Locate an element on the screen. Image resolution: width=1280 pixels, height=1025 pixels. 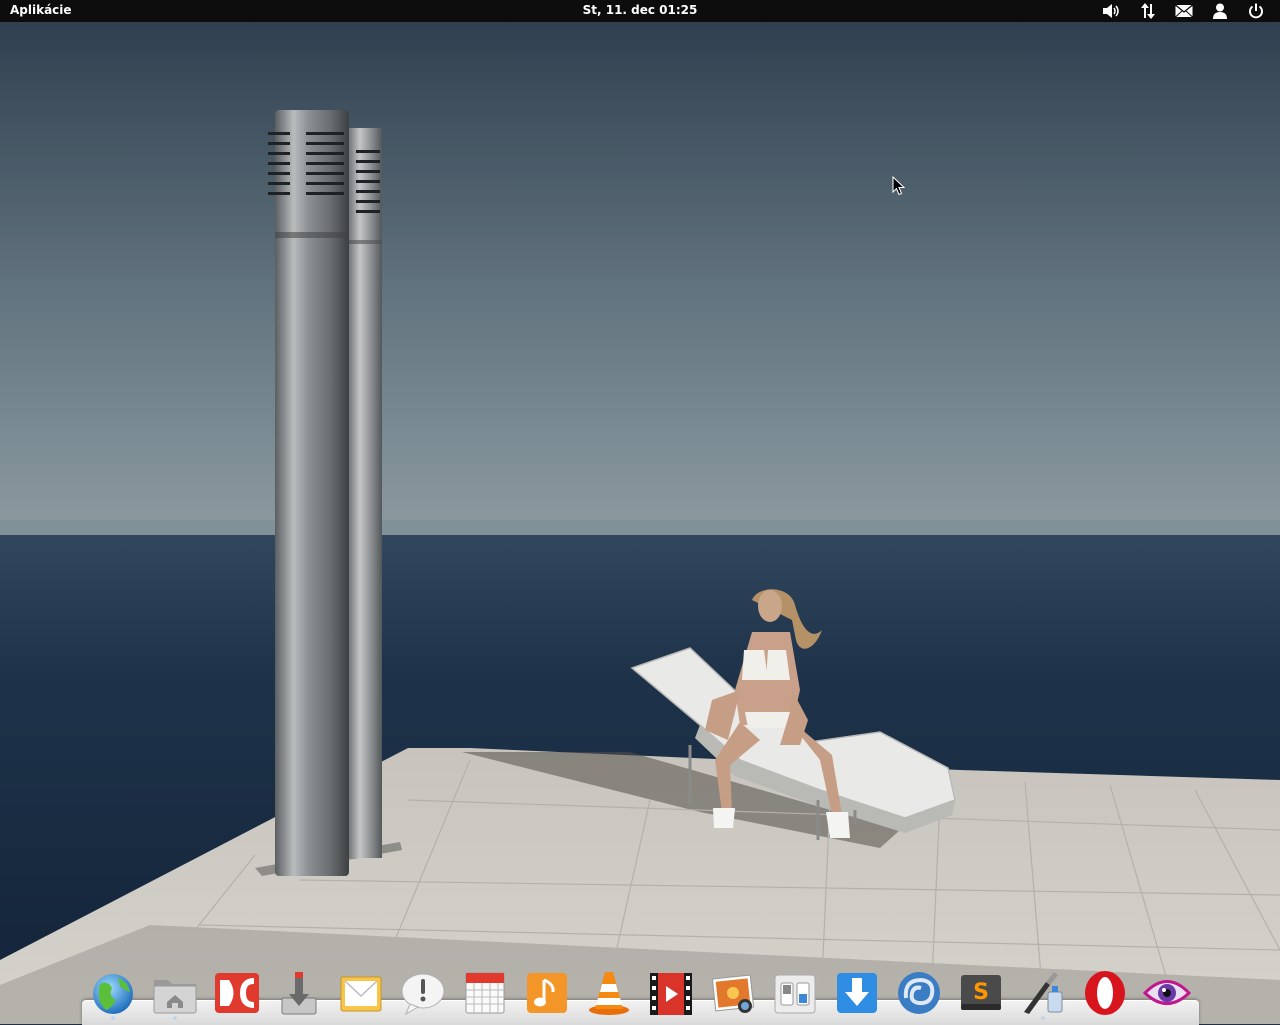
user-icon is located at coordinates (1220, 11).